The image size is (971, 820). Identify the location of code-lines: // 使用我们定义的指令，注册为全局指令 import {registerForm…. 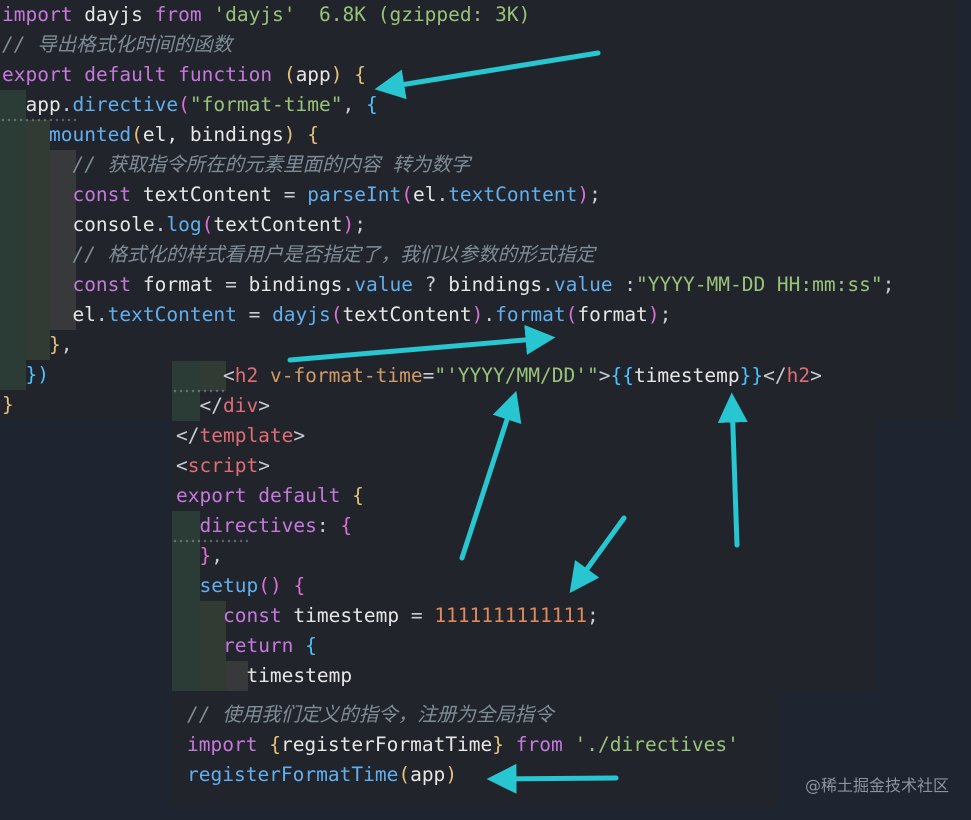
(482, 753).